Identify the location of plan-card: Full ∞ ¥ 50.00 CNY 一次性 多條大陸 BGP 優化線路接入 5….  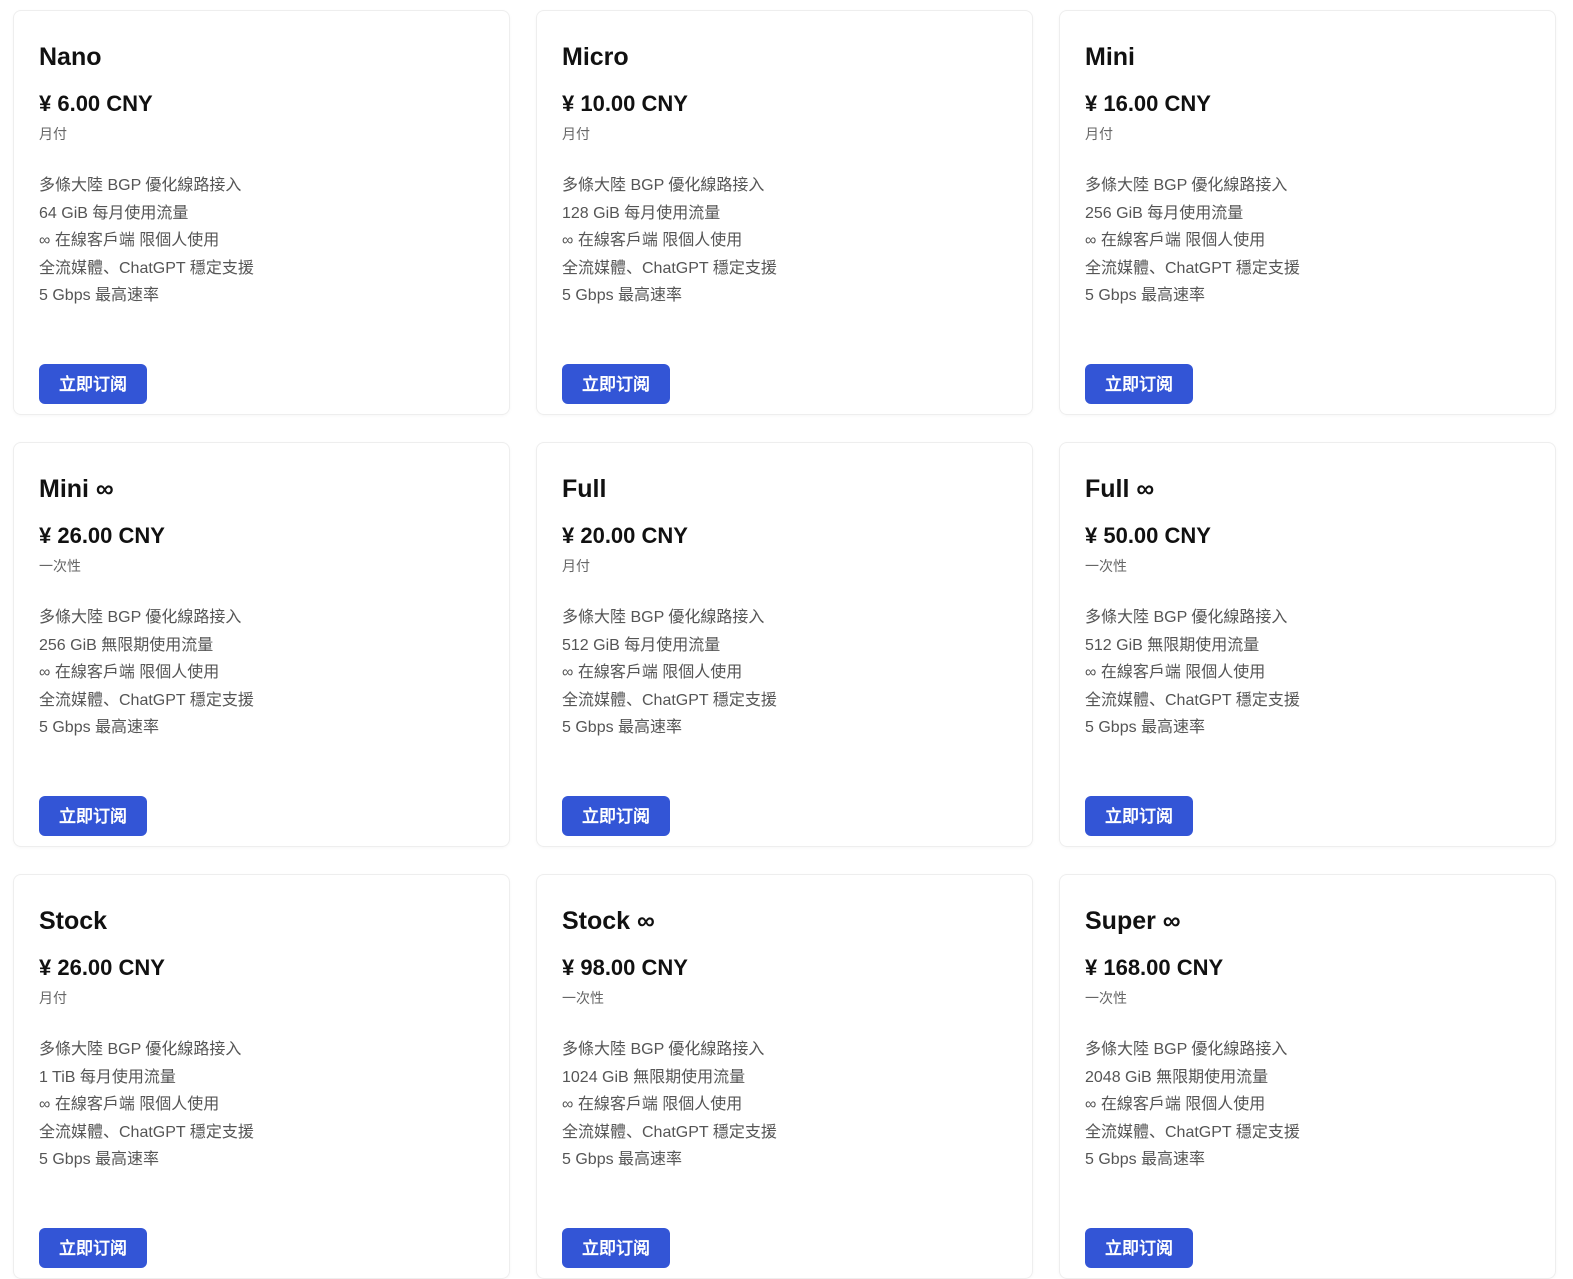
(1307, 644).